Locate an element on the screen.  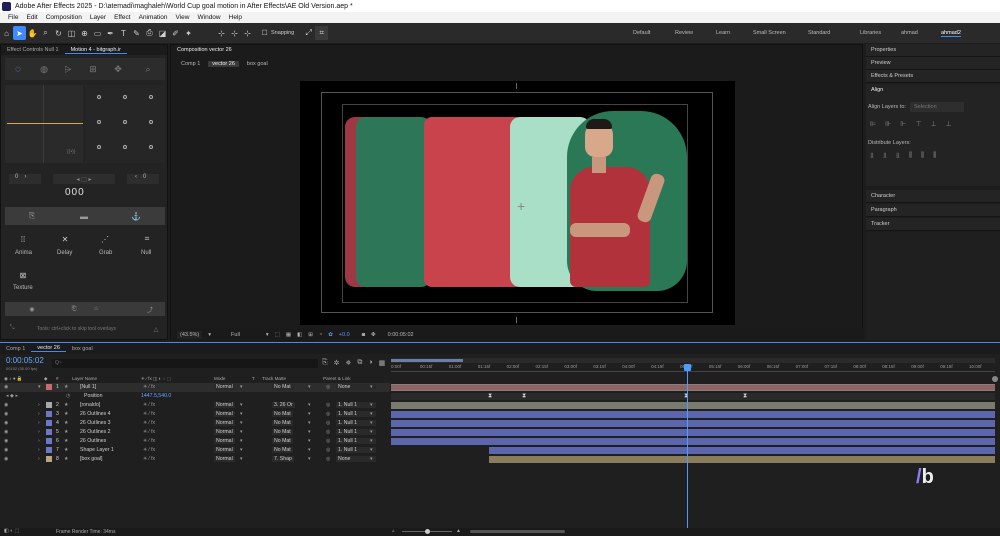
menu-layer: Layer is located at coordinates (98, 17).